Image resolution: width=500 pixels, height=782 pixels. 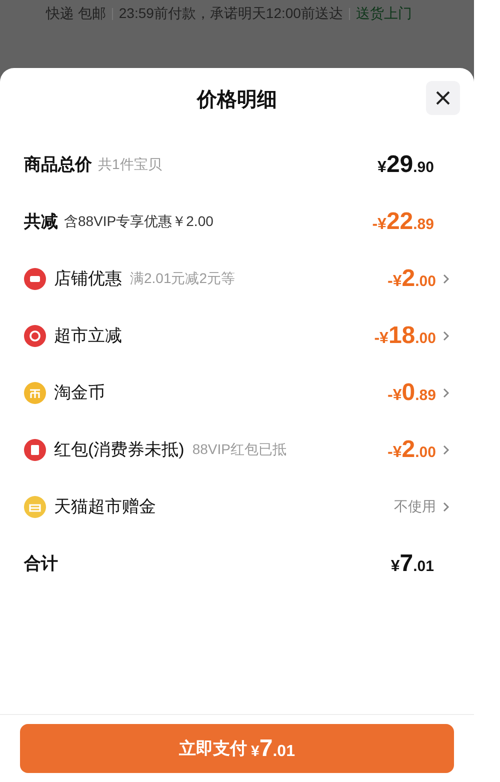 What do you see at coordinates (88, 279) in the screenshot?
I see `row-label: 店铺优惠` at bounding box center [88, 279].